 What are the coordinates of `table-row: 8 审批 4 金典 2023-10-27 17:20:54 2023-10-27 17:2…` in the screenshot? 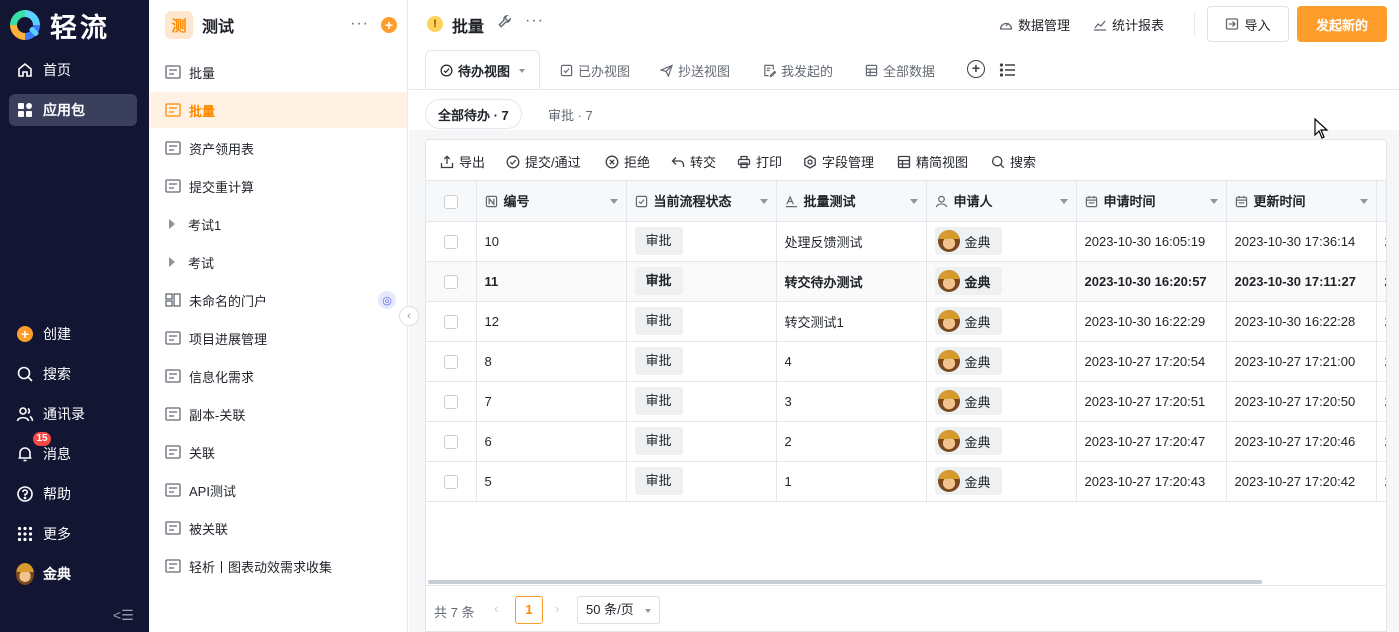 It's located at (906, 361).